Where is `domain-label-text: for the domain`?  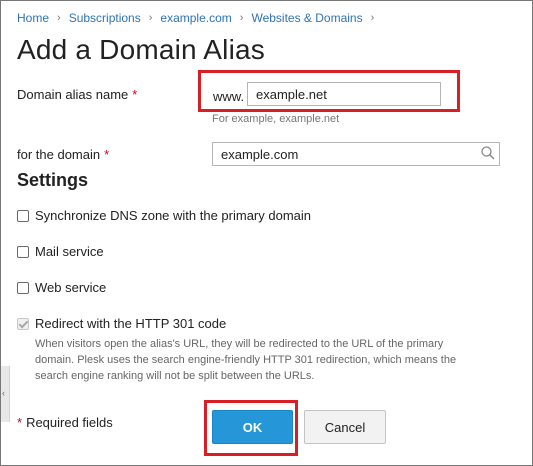 domain-label-text: for the domain is located at coordinates (59, 154).